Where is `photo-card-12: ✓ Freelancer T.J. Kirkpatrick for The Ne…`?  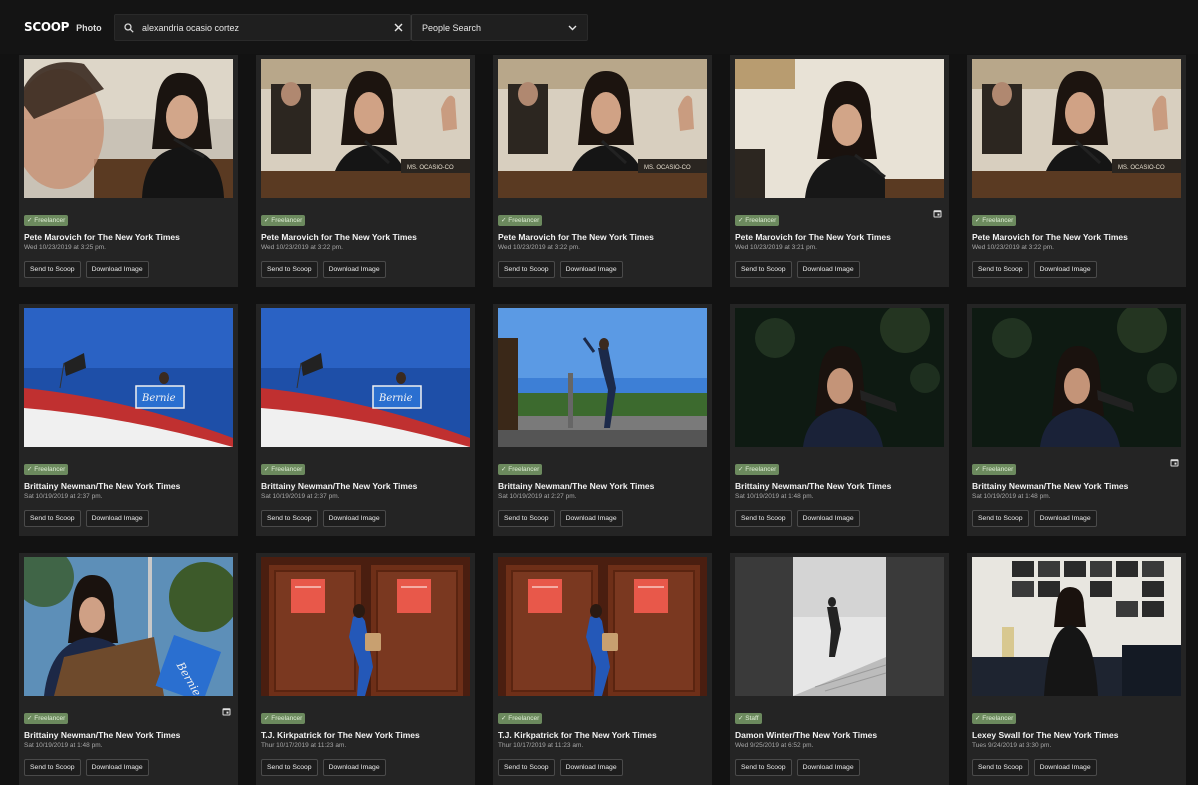
photo-card-12: ✓ Freelancer T.J. Kirkpatrick for The Ne… is located at coordinates (365, 669).